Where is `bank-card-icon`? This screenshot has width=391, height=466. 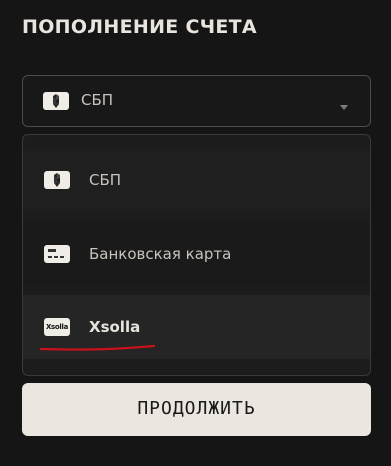 bank-card-icon is located at coordinates (57, 254).